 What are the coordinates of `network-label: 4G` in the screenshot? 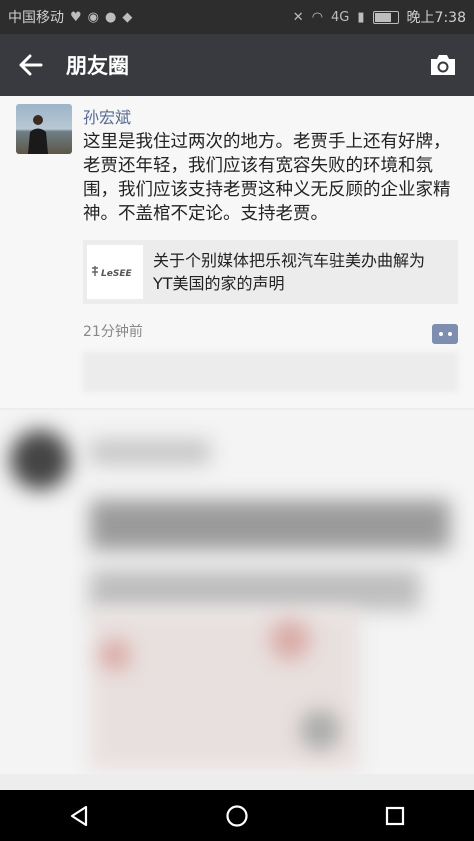 It's located at (340, 17).